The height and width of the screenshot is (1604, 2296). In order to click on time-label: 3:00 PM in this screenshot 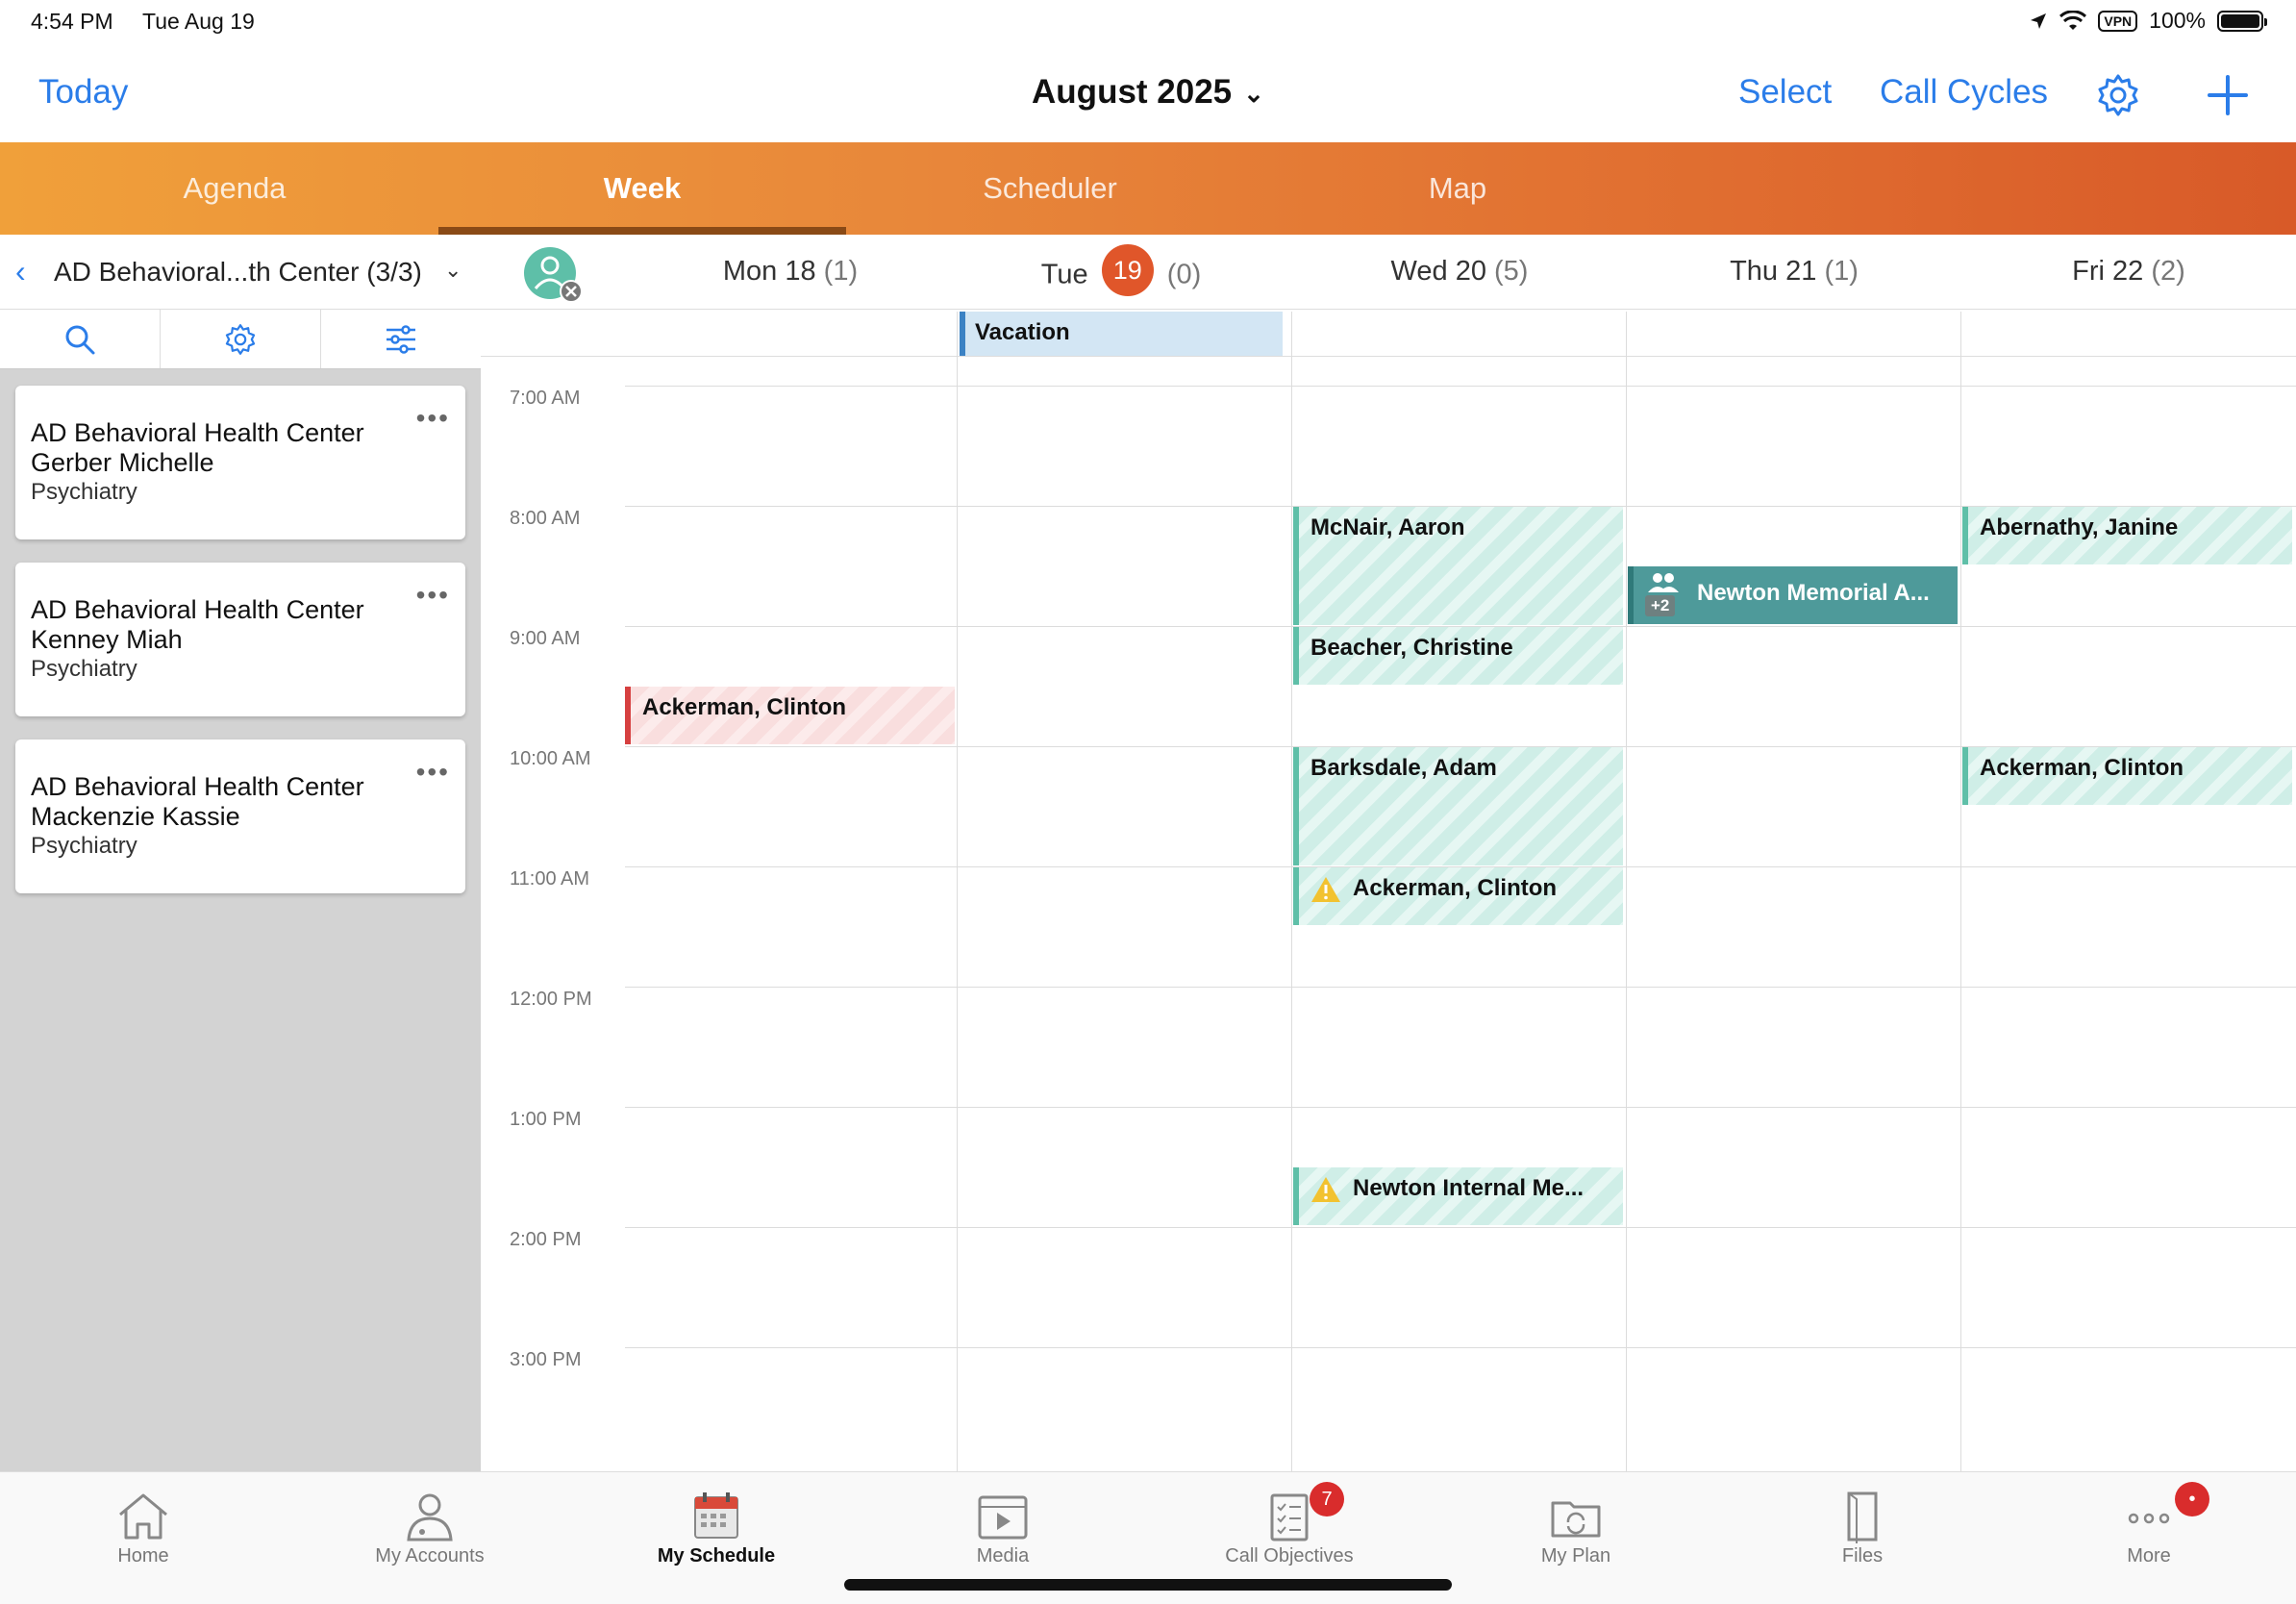, I will do `click(546, 1359)`.